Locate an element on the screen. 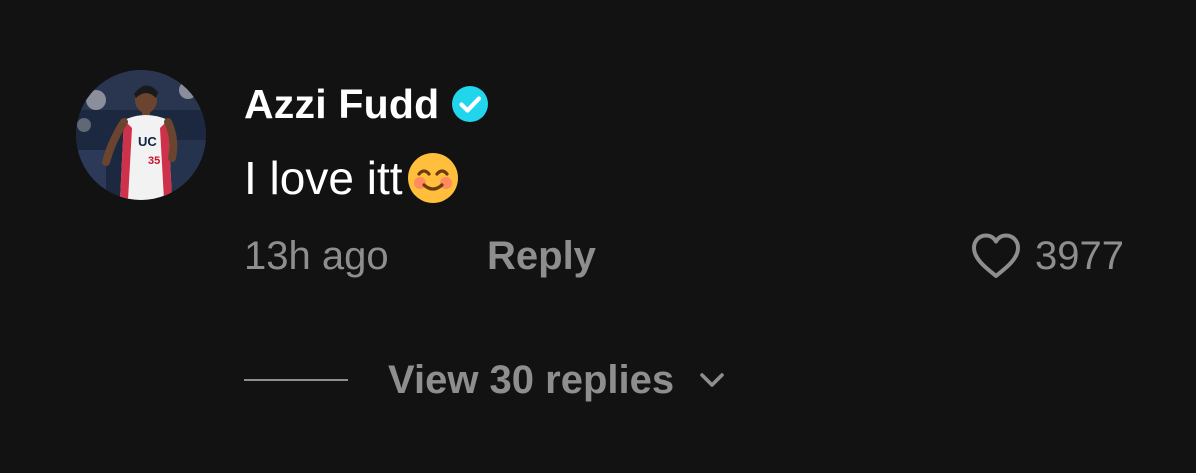  replies-row: View 30 replies is located at coordinates (486, 380).